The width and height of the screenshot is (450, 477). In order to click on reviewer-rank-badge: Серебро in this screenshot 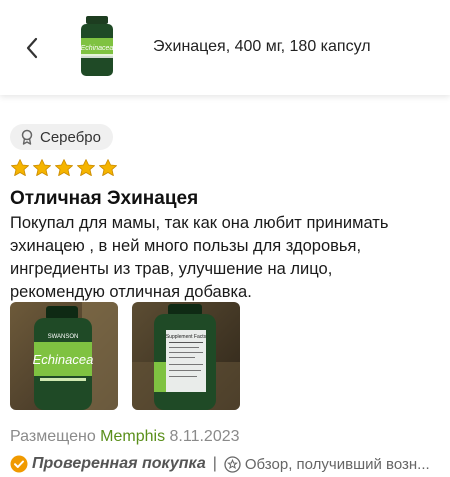, I will do `click(61, 137)`.